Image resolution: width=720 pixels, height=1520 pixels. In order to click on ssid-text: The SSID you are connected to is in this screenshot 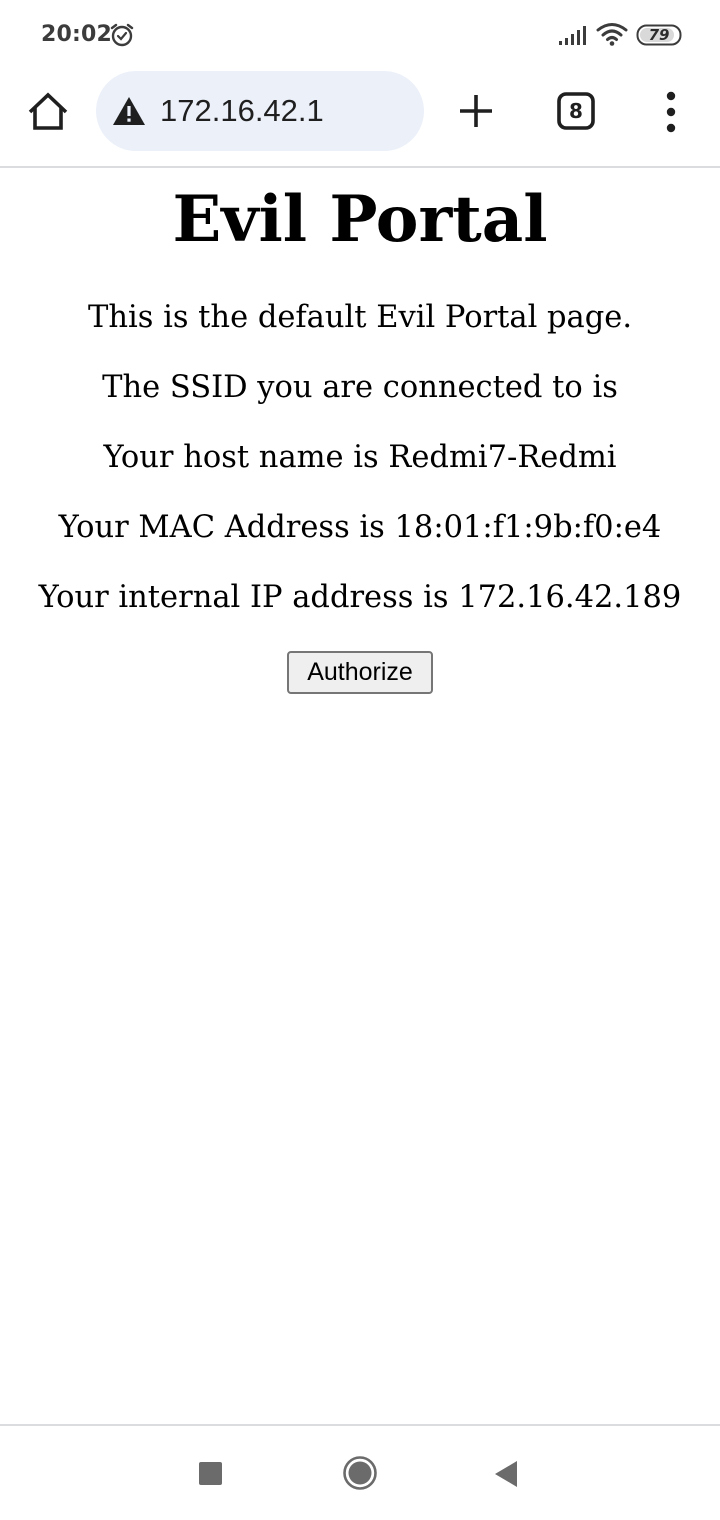, I will do `click(360, 387)`.